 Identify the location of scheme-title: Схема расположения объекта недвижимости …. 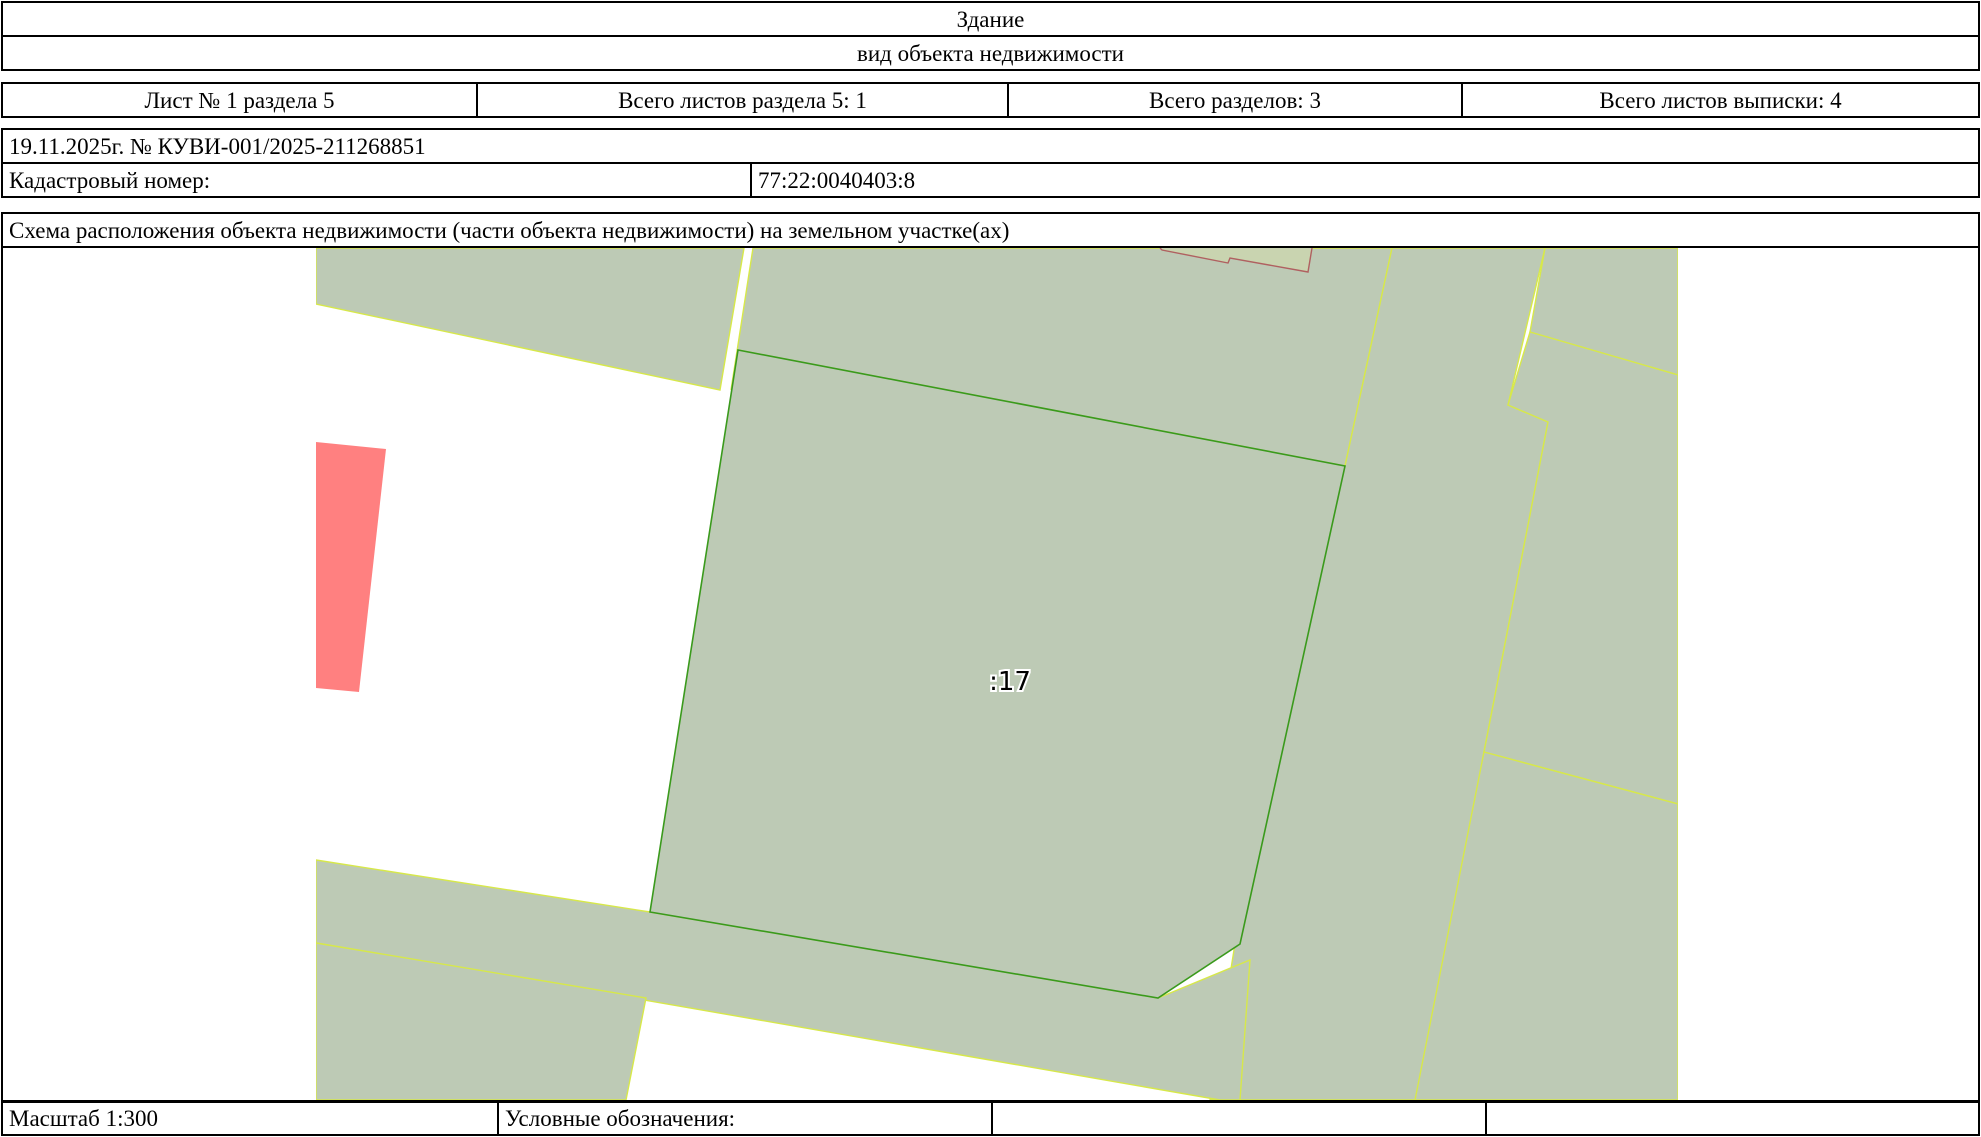
(509, 230).